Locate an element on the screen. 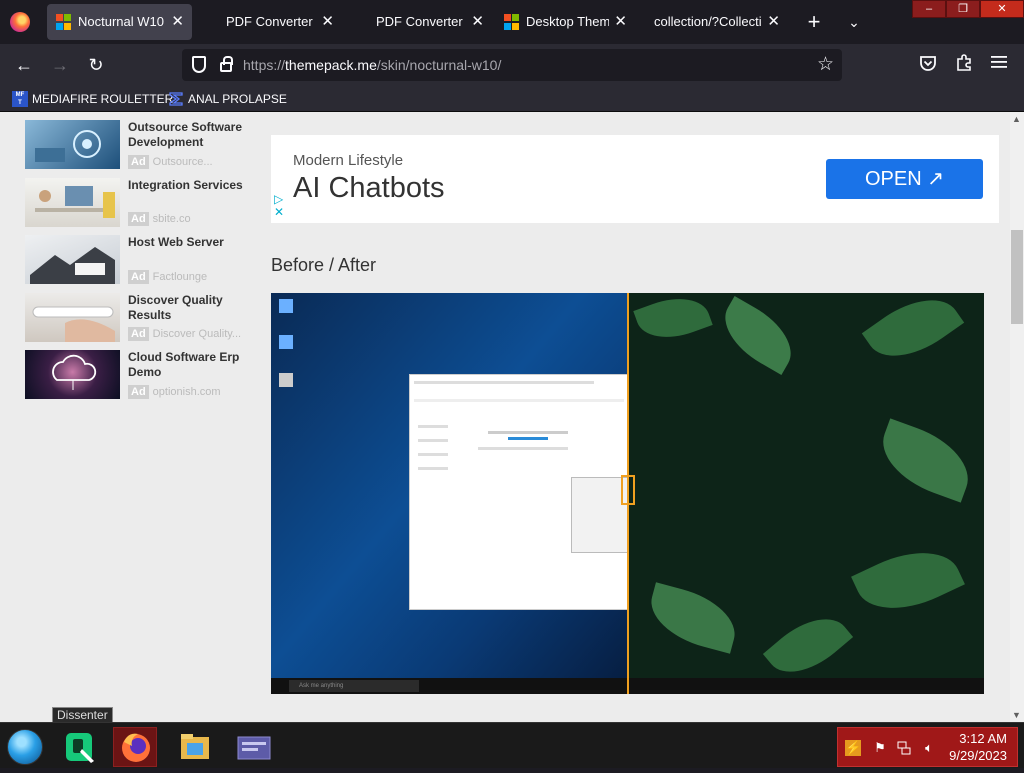 This screenshot has height=773, width=1024. pocket-icon is located at coordinates (928, 65).